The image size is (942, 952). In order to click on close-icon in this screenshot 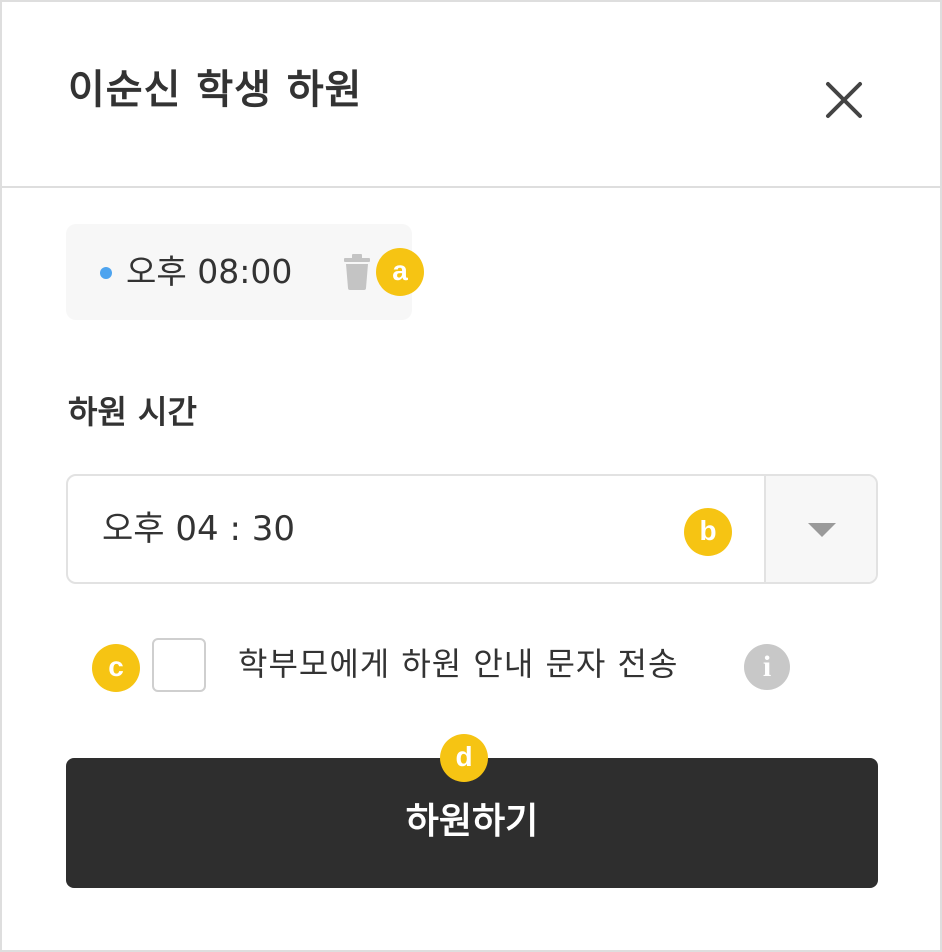, I will do `click(844, 100)`.